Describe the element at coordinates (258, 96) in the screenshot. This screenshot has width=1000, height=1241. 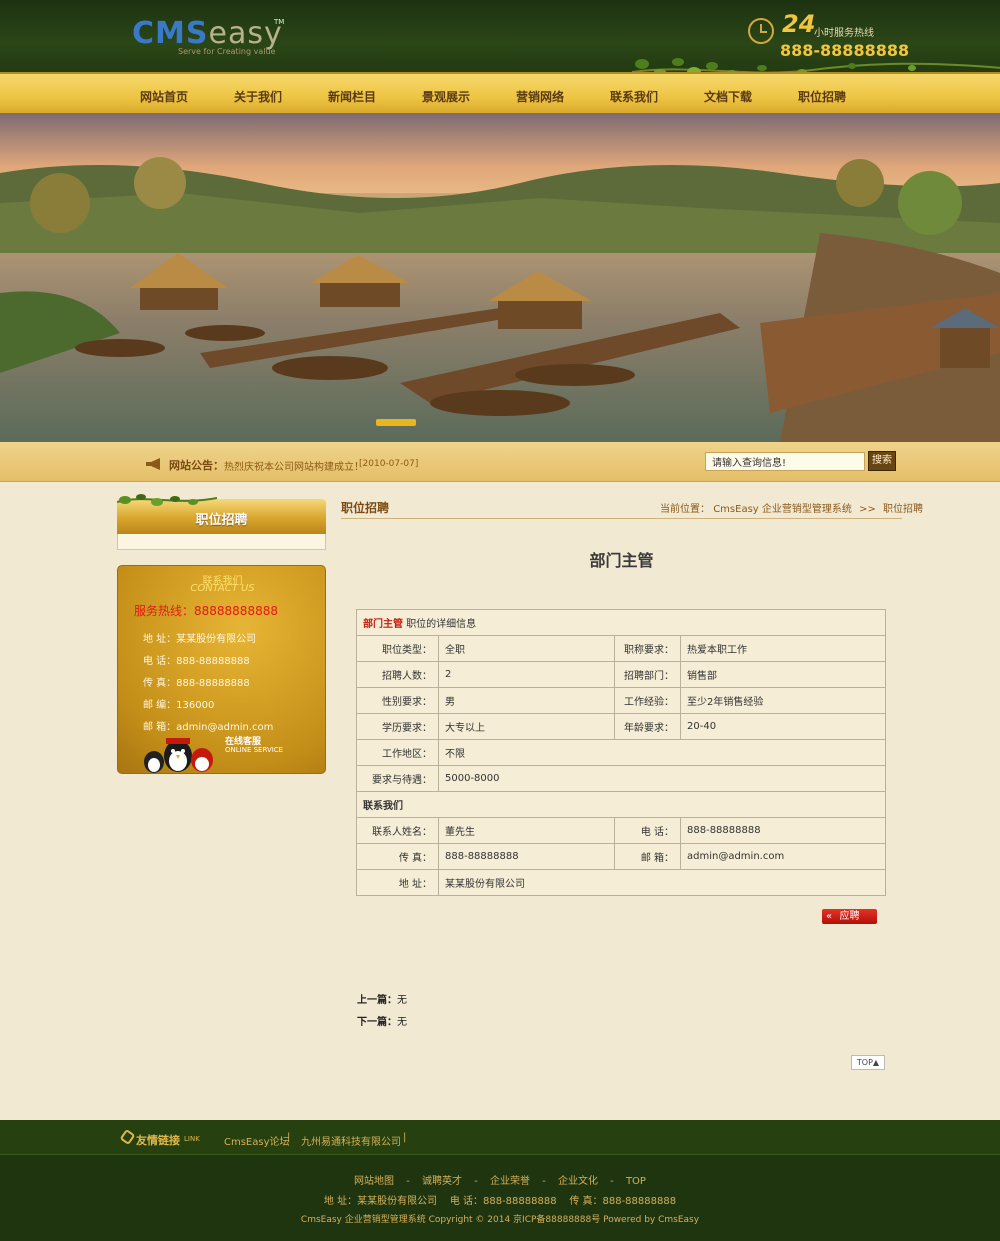
I see `nav-item-about: 关于我们` at that location.